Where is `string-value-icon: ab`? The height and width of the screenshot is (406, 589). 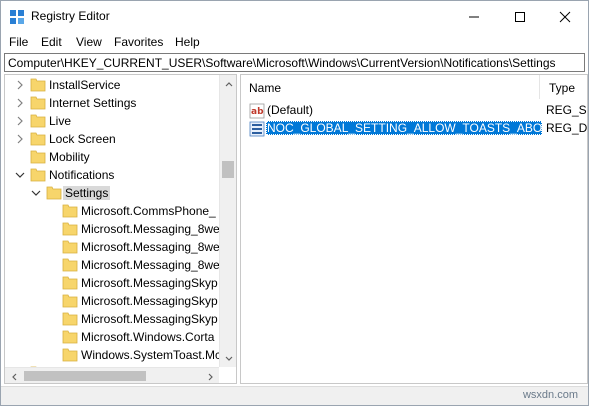
string-value-icon: ab is located at coordinates (257, 111).